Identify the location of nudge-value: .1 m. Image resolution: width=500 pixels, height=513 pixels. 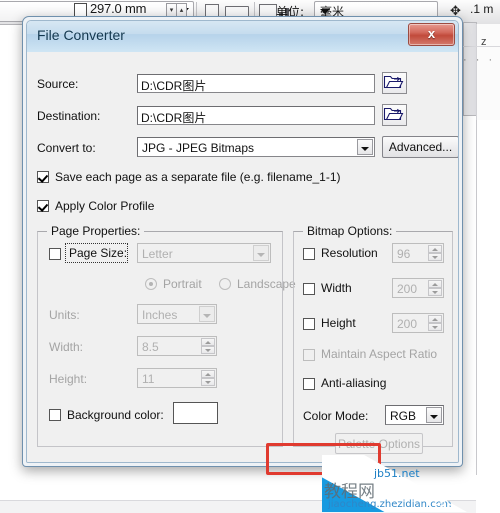
(482, 9).